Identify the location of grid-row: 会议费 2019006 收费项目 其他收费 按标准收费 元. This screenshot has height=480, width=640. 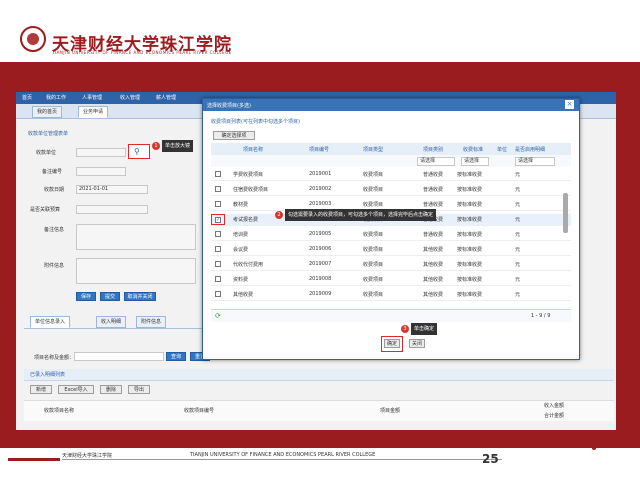
(391, 250).